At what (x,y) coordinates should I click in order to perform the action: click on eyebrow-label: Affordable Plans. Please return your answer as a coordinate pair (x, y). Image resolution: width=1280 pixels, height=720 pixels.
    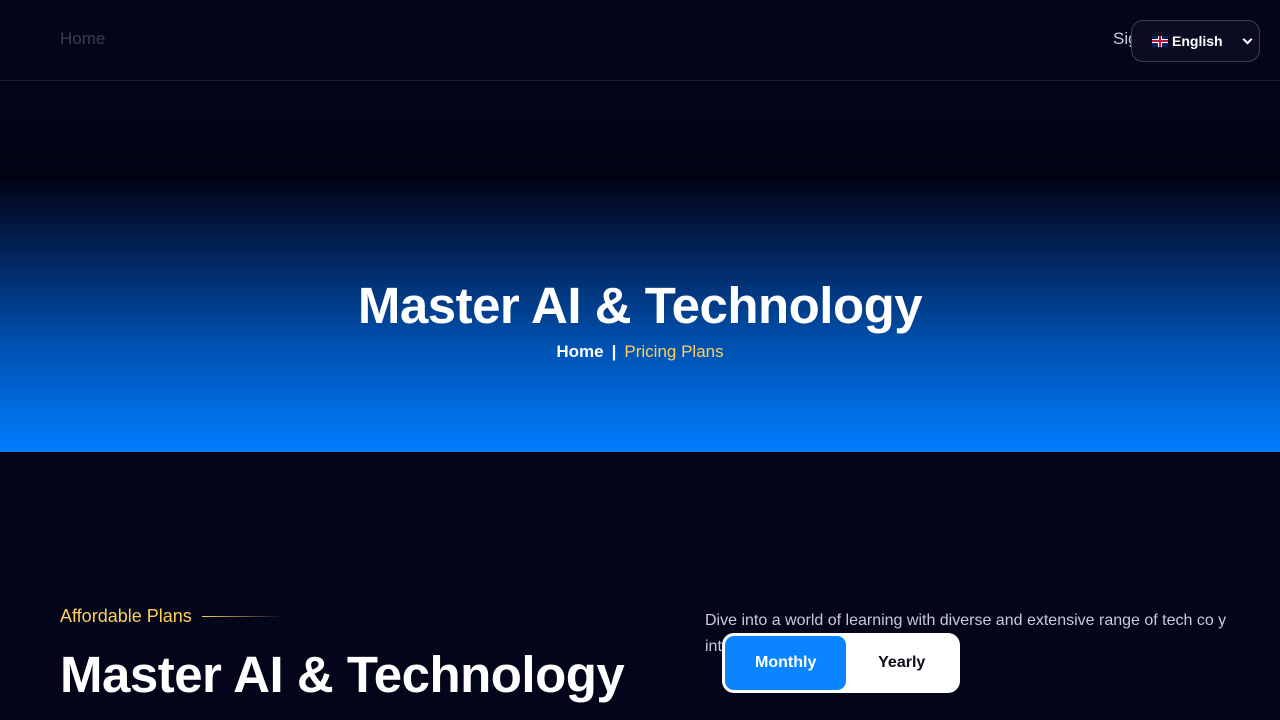
    Looking at the image, I should click on (126, 616).